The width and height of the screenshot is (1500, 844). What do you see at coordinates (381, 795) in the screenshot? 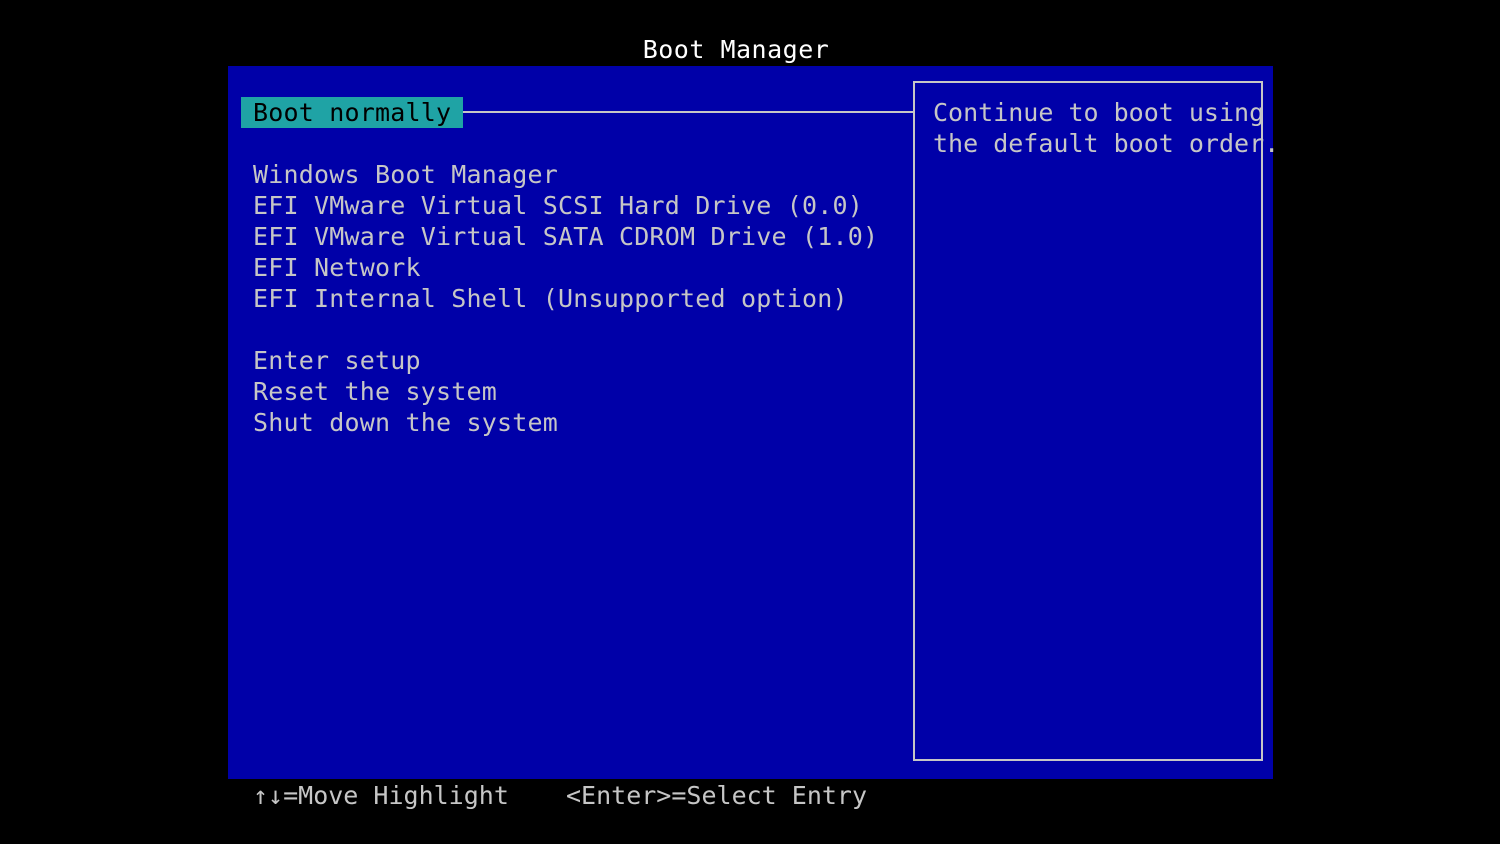
I see `move-highlight-hint: ↑↓=Move Highlight` at bounding box center [381, 795].